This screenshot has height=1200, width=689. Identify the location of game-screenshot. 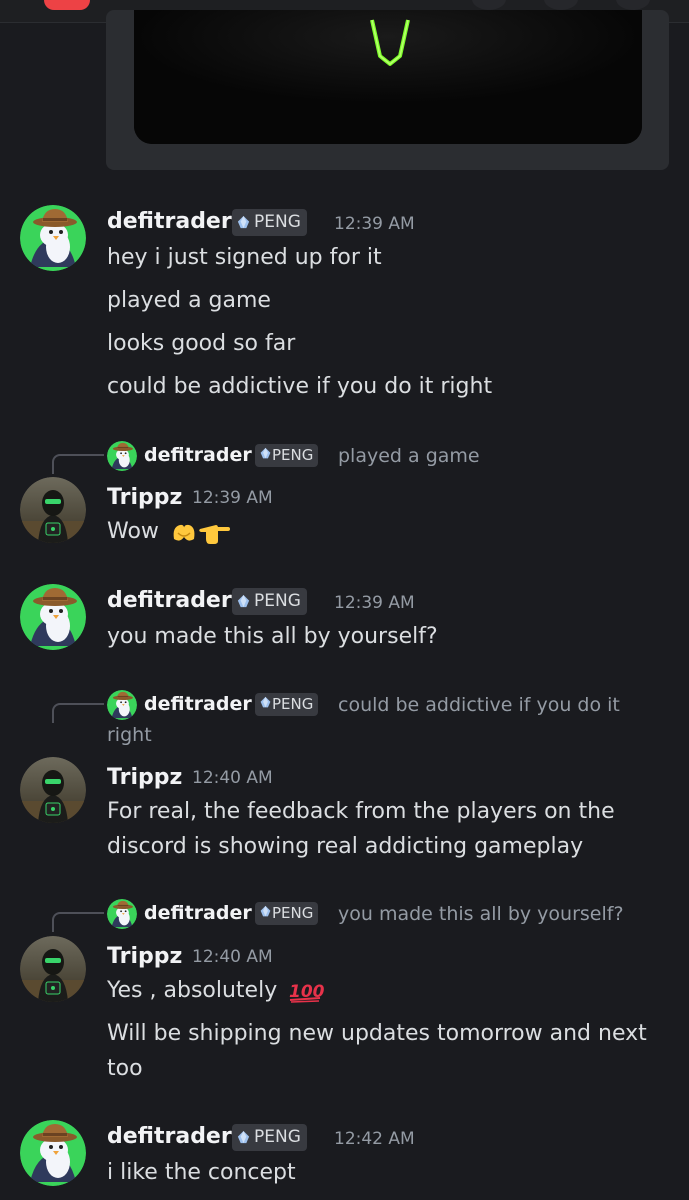
(388, 77).